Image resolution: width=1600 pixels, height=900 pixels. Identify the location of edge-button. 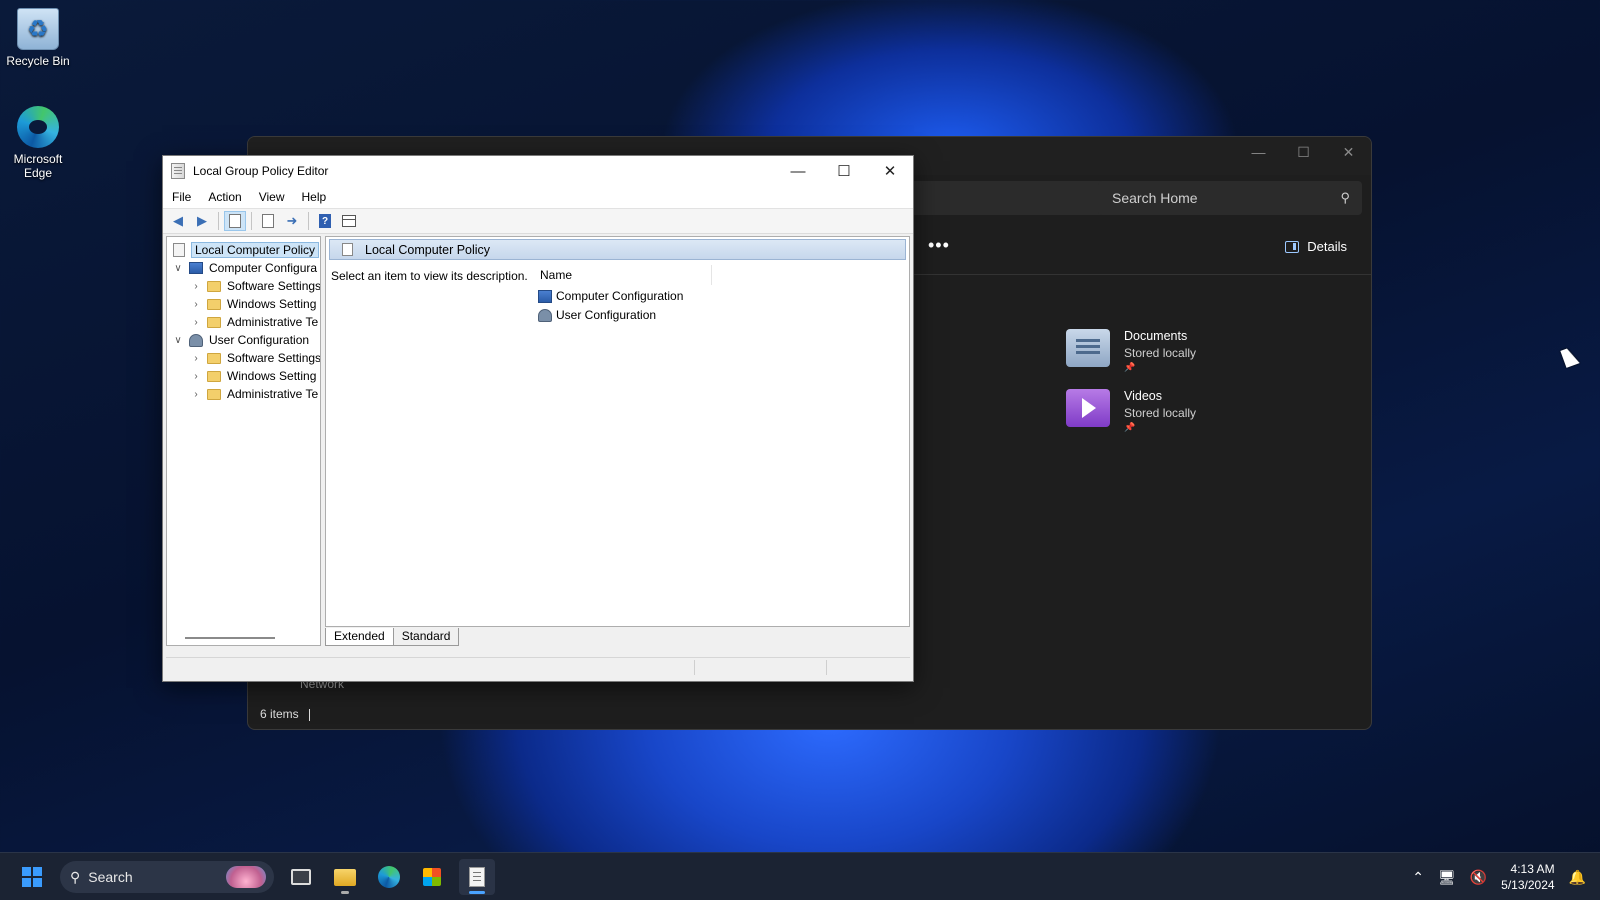
(389, 877).